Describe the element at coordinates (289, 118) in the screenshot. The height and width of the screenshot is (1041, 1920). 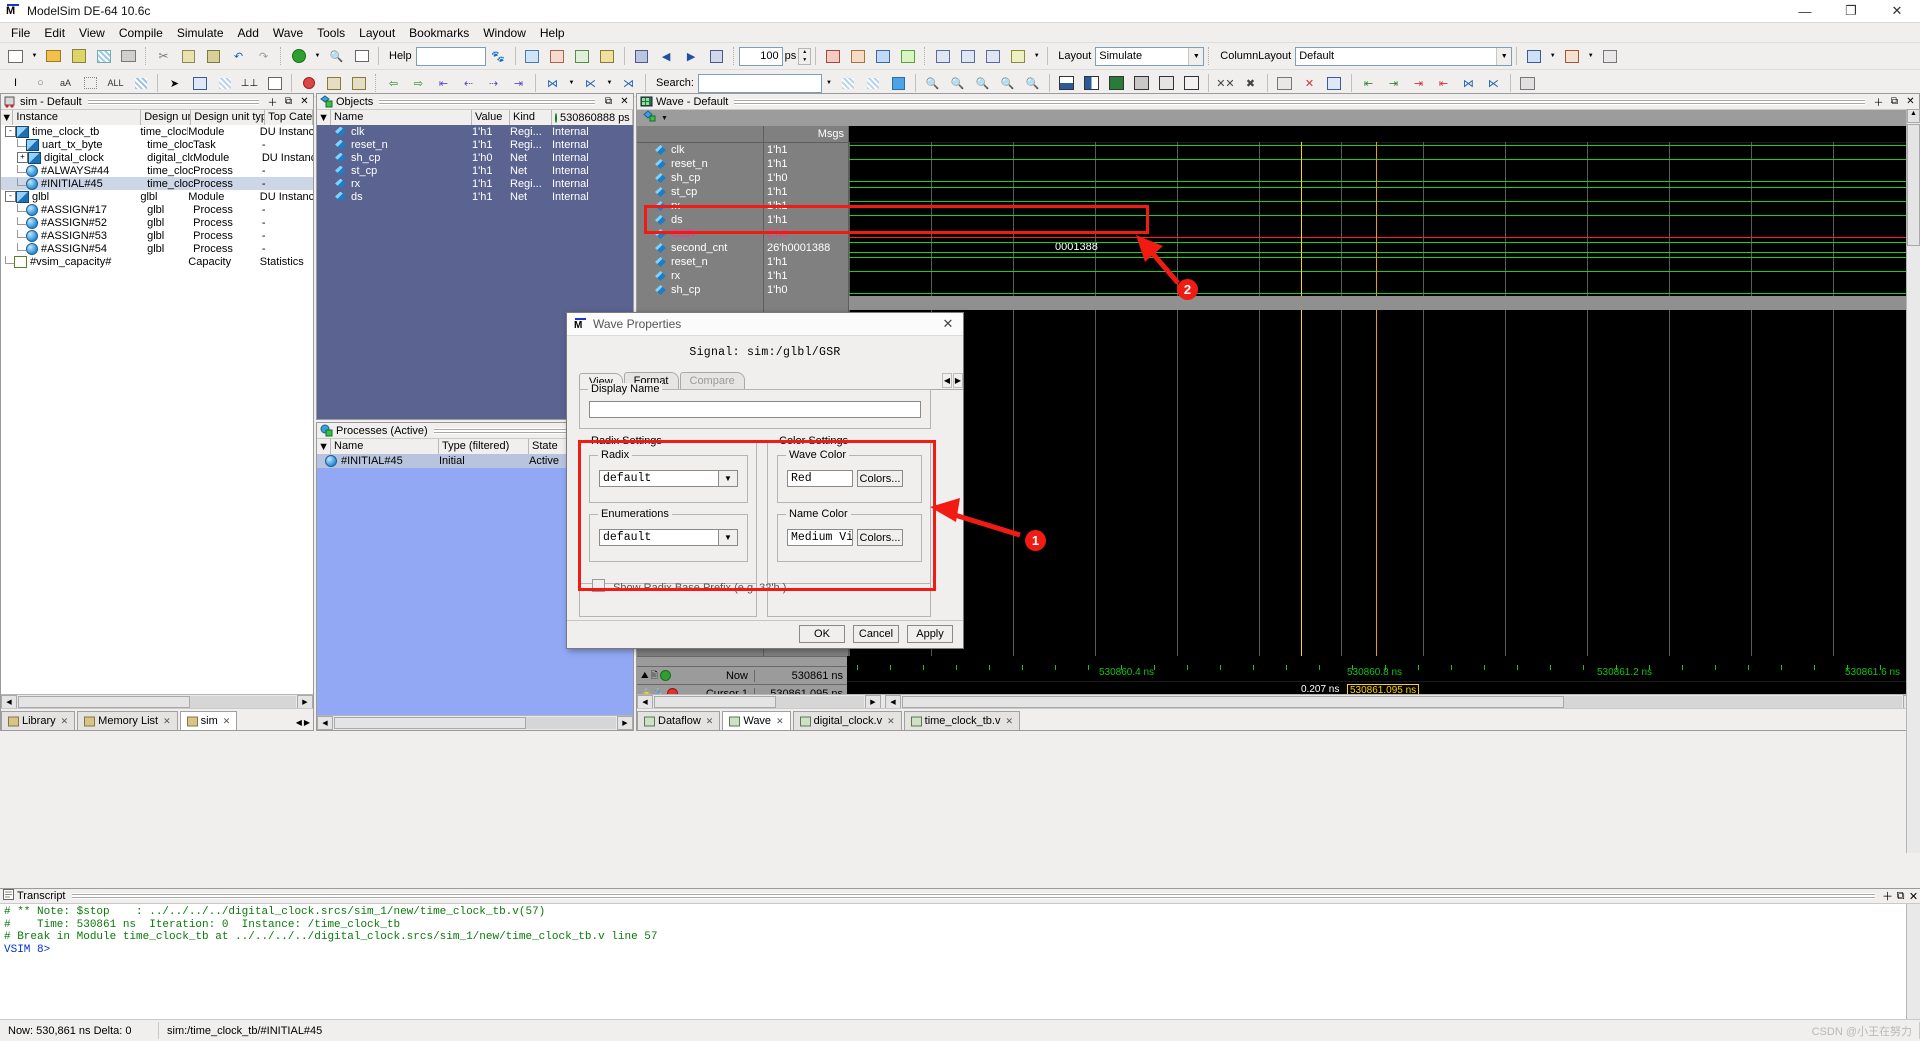
I see `sim-col-top-category: Top Categor` at that location.